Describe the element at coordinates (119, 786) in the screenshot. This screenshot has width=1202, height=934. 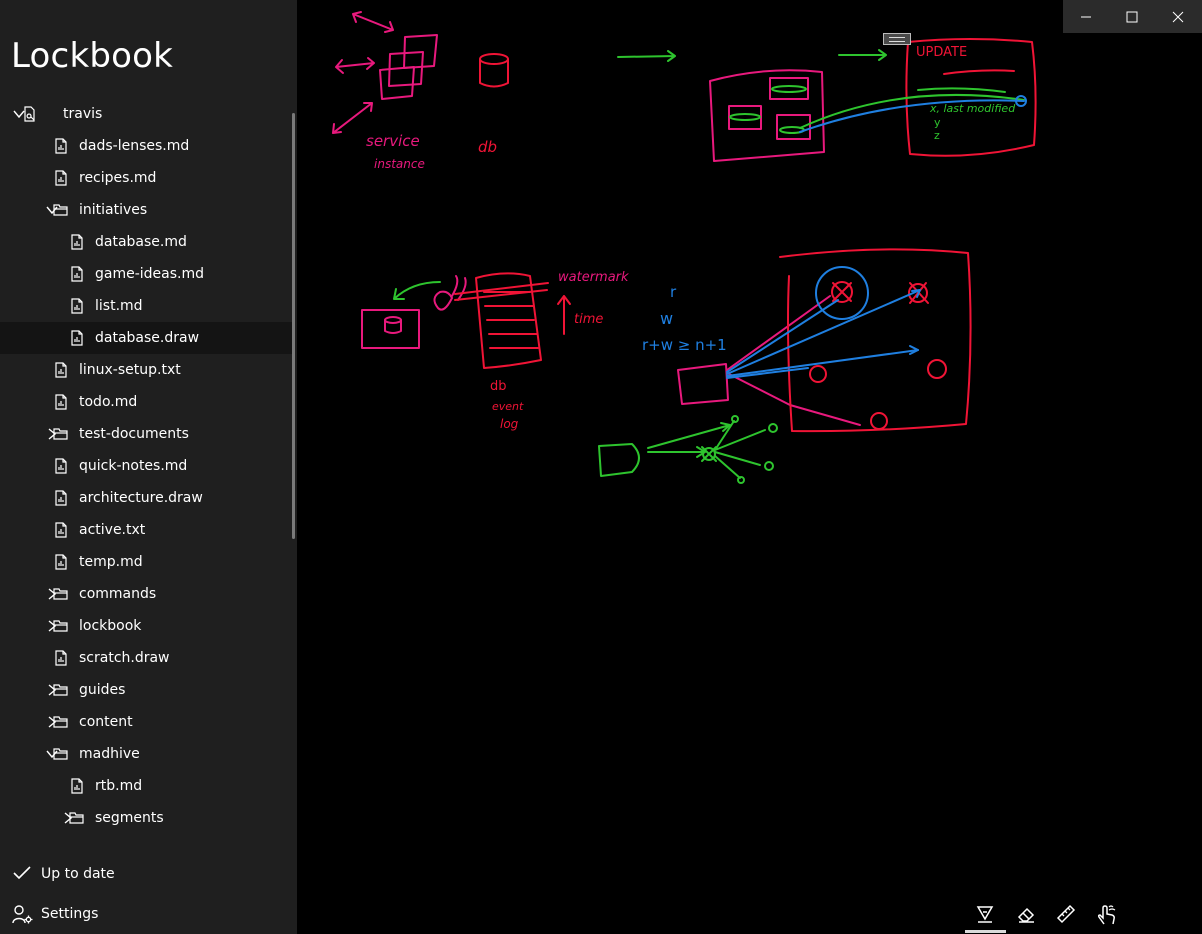
I see `tree-item-label: rtb.md` at that location.